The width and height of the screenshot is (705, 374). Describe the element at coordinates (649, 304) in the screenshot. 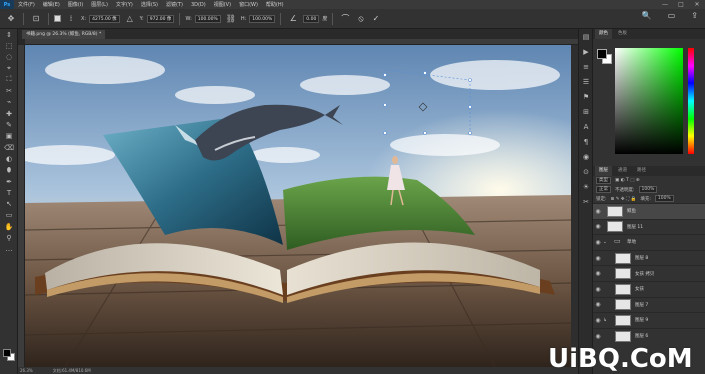

I see `layer-row: ◉ 图层 7` at that location.